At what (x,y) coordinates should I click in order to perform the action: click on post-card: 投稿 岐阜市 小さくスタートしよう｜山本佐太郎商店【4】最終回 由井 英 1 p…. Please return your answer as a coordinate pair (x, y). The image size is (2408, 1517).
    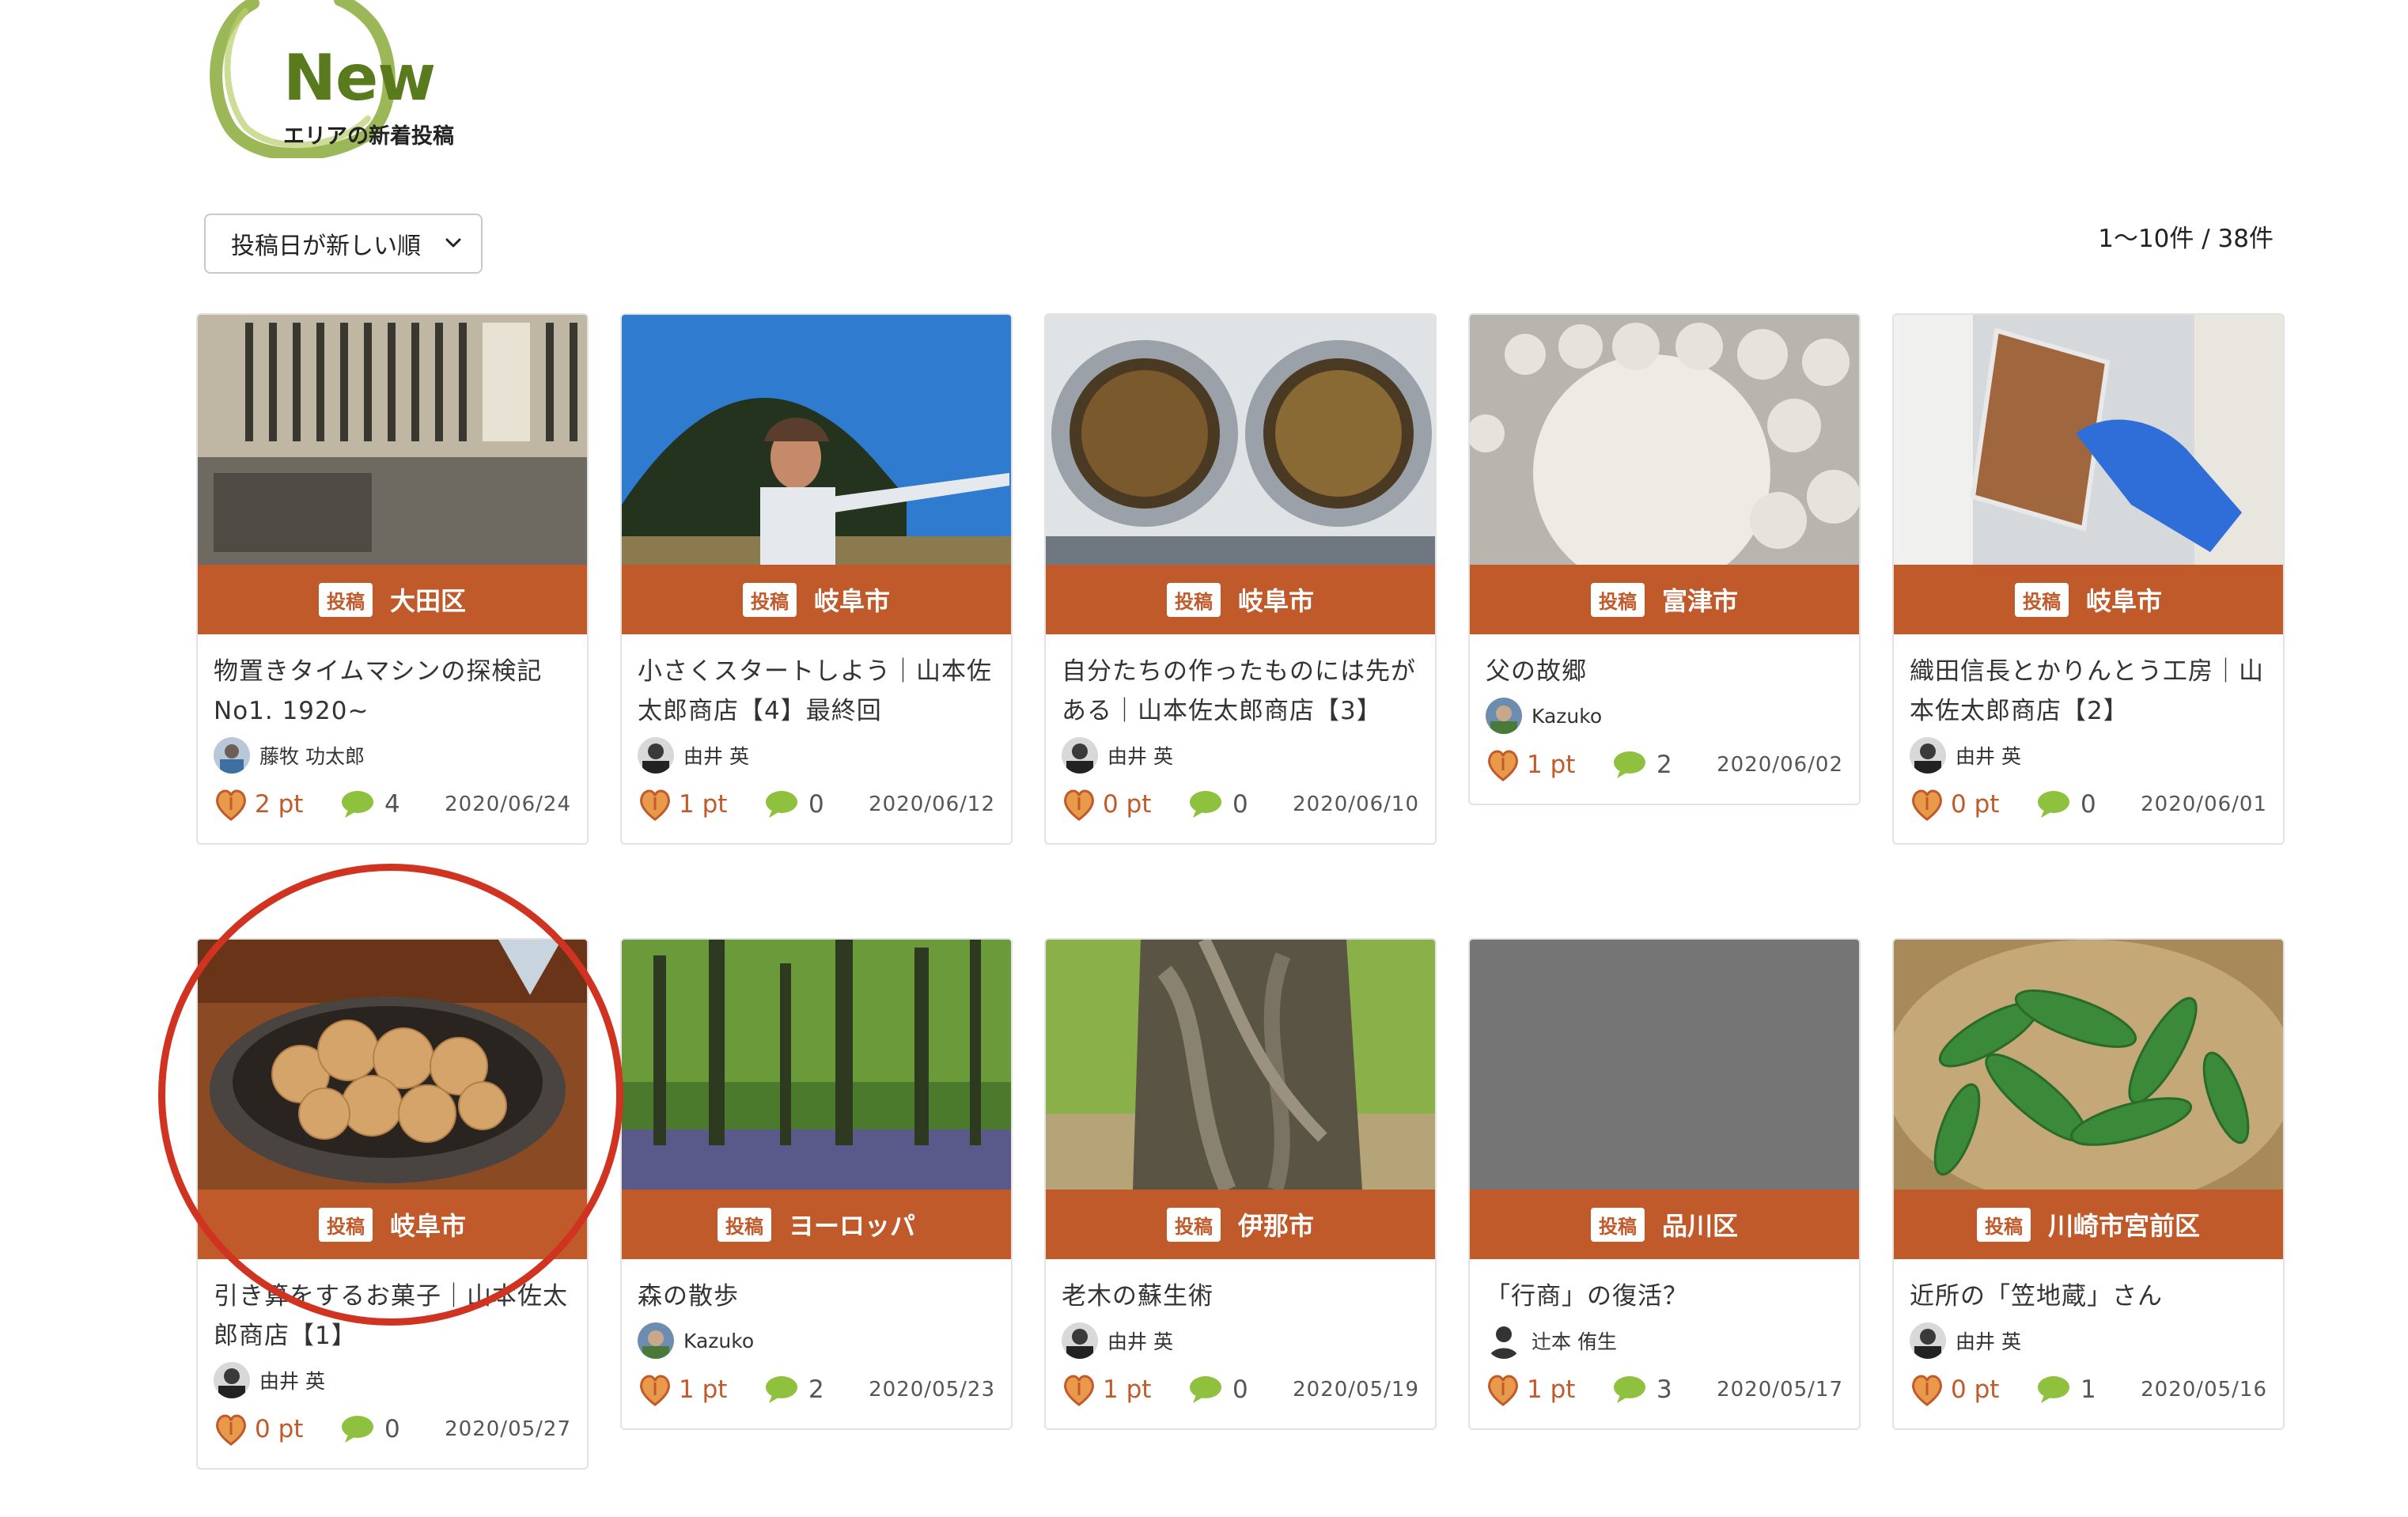
    Looking at the image, I should click on (816, 579).